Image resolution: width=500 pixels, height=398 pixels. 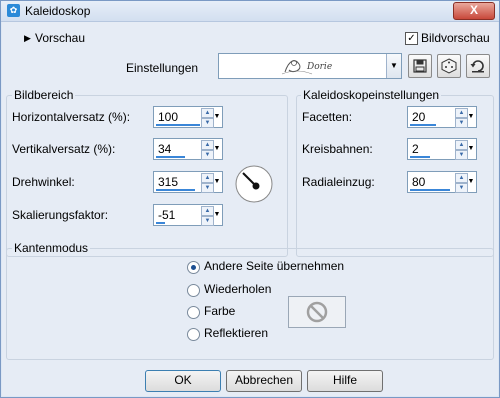 I want to click on radial-pinch-label: Radialeinzug:, so click(x=338, y=182).